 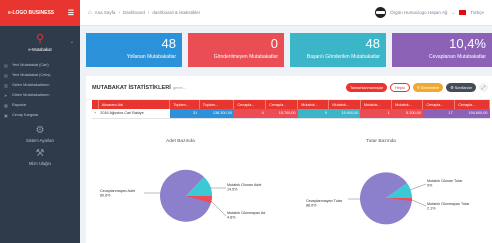 I want to click on stat-value: 0, so click(x=274, y=43).